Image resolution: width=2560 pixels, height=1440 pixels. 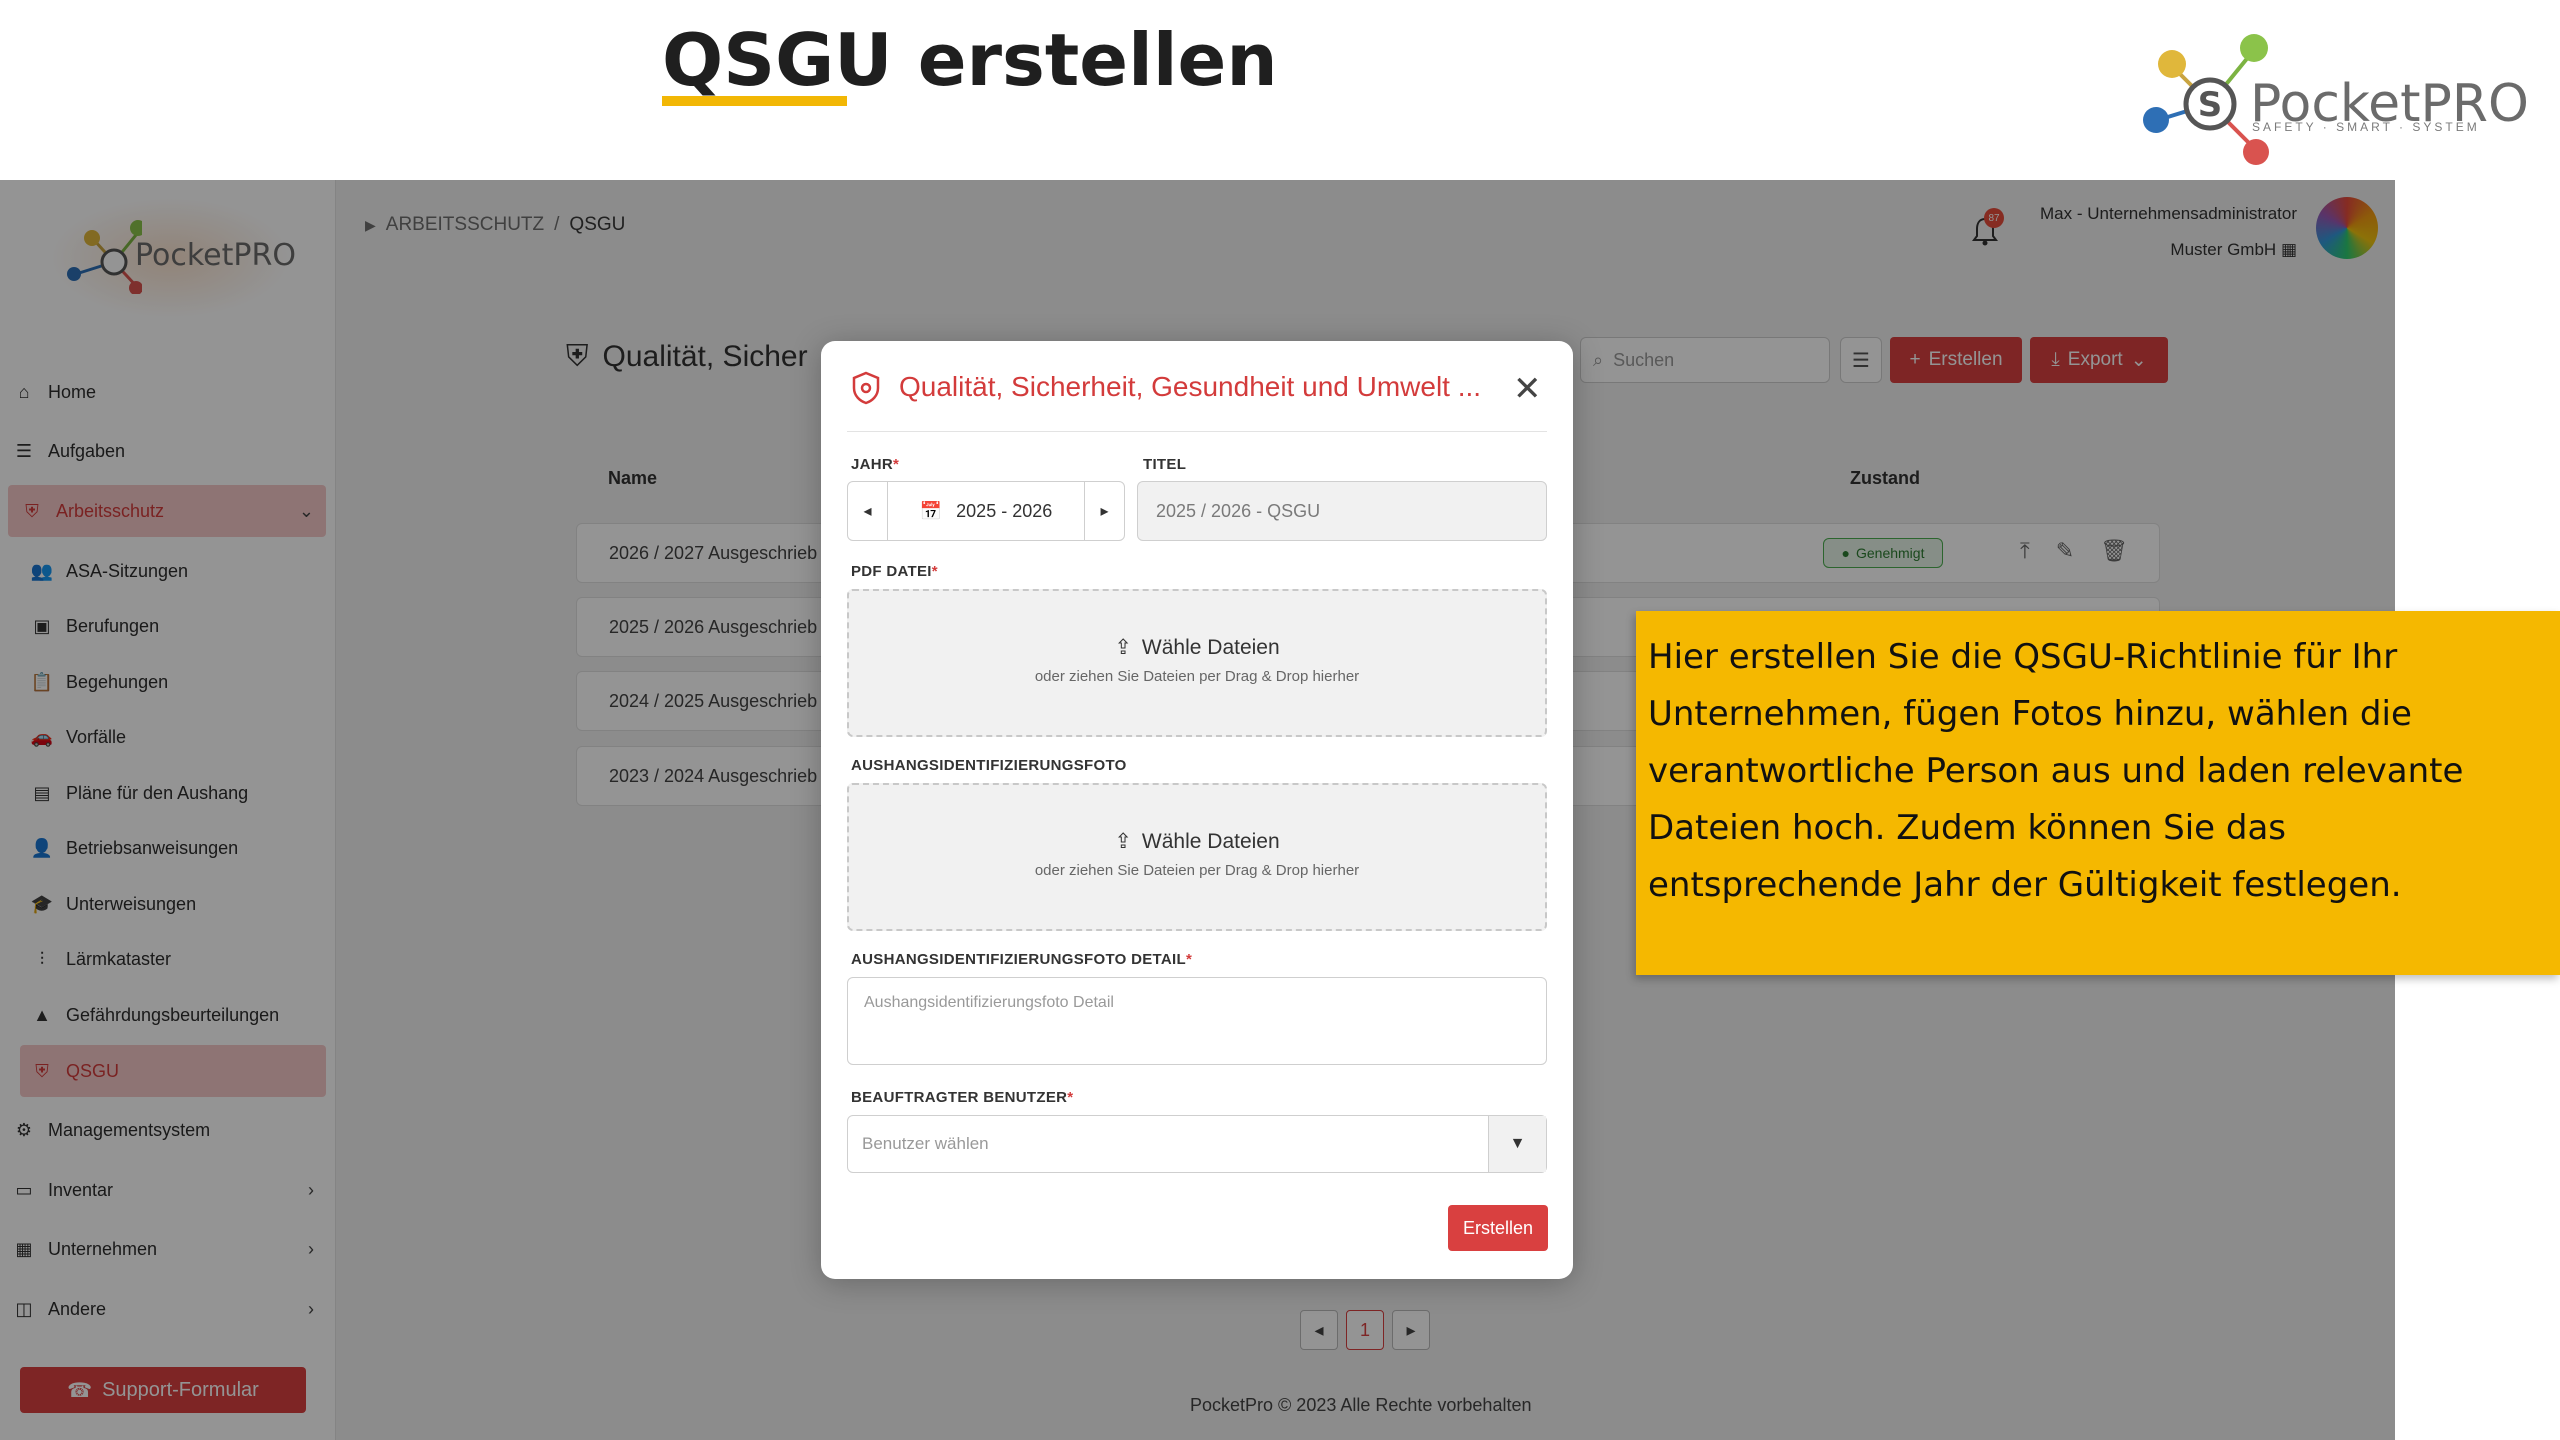 What do you see at coordinates (1197, 431) in the screenshot?
I see `dialog-divider` at bounding box center [1197, 431].